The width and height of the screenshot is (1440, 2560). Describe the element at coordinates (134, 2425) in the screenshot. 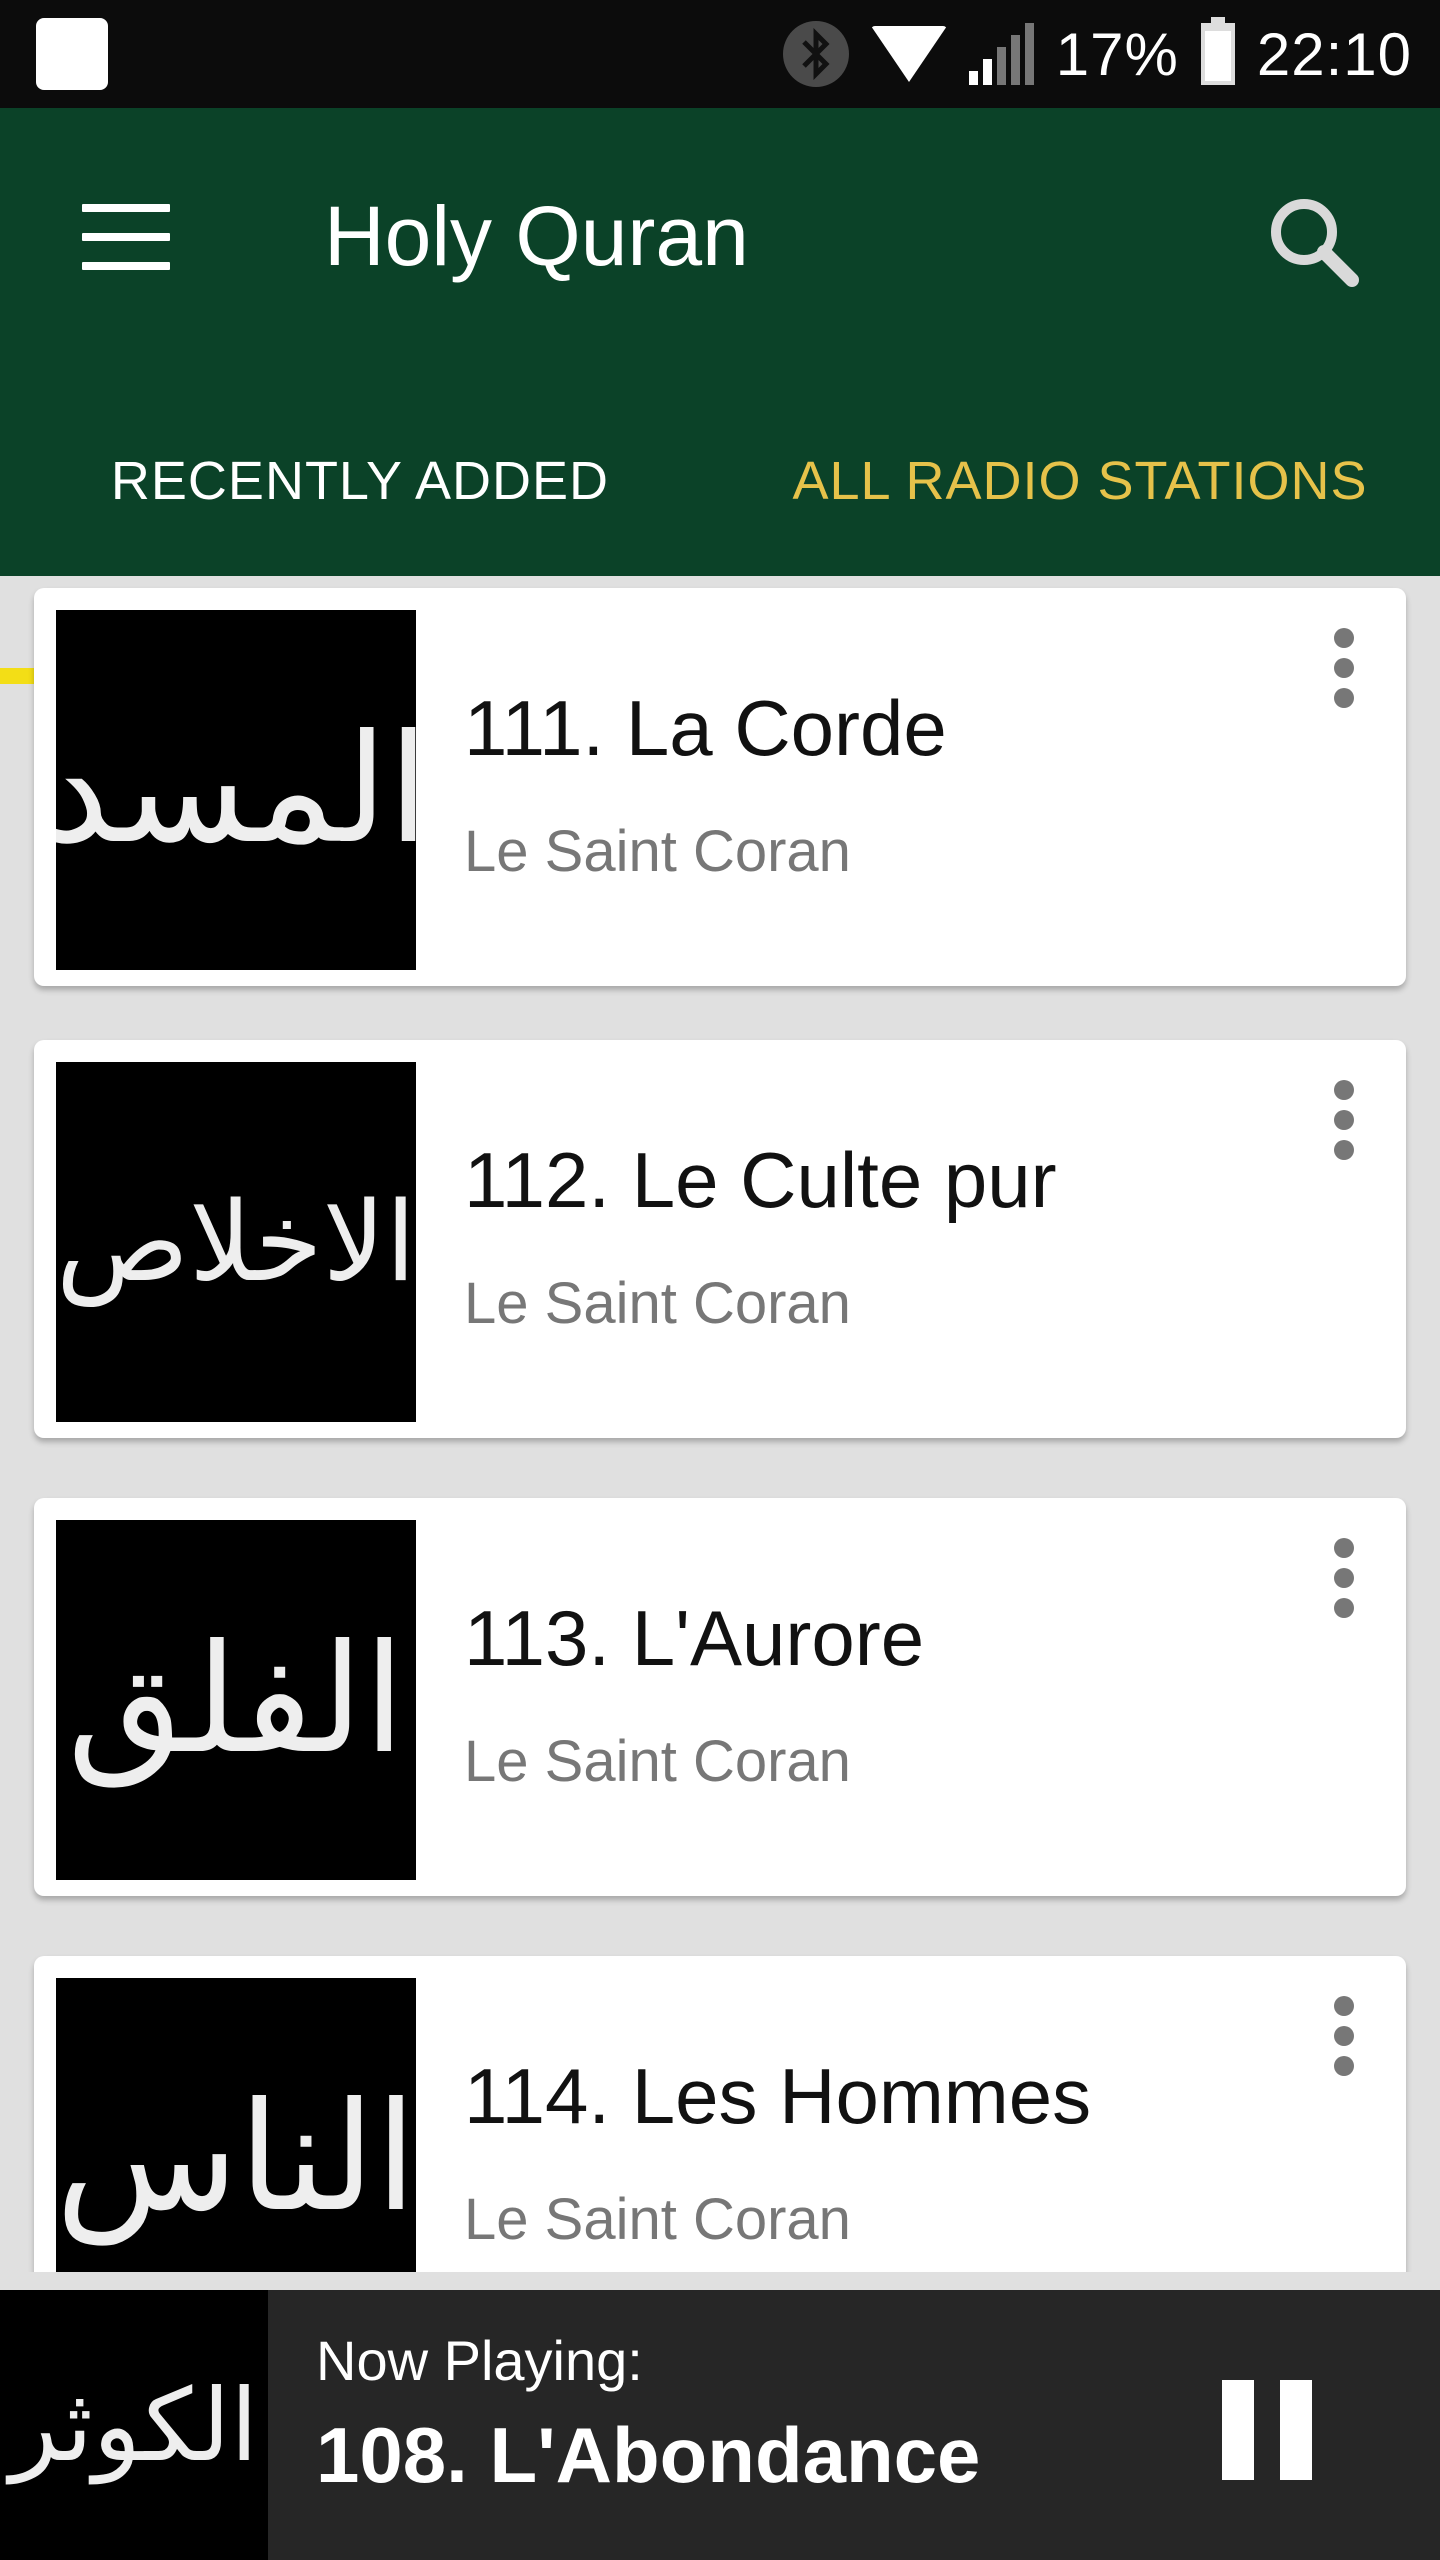

I see `now-playing-cover: الكوثر` at that location.